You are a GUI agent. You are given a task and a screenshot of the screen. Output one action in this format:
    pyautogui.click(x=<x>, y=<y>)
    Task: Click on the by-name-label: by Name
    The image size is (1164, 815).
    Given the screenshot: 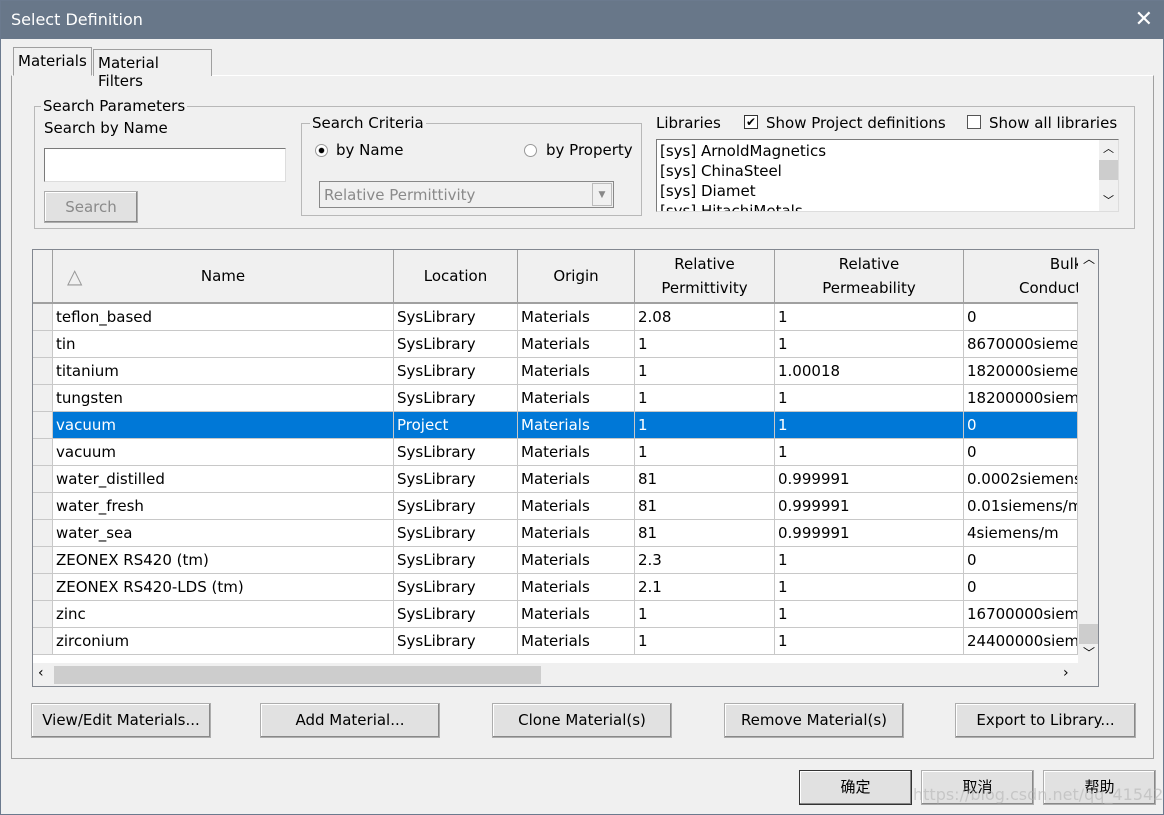 What is the action you would take?
    pyautogui.click(x=369, y=150)
    